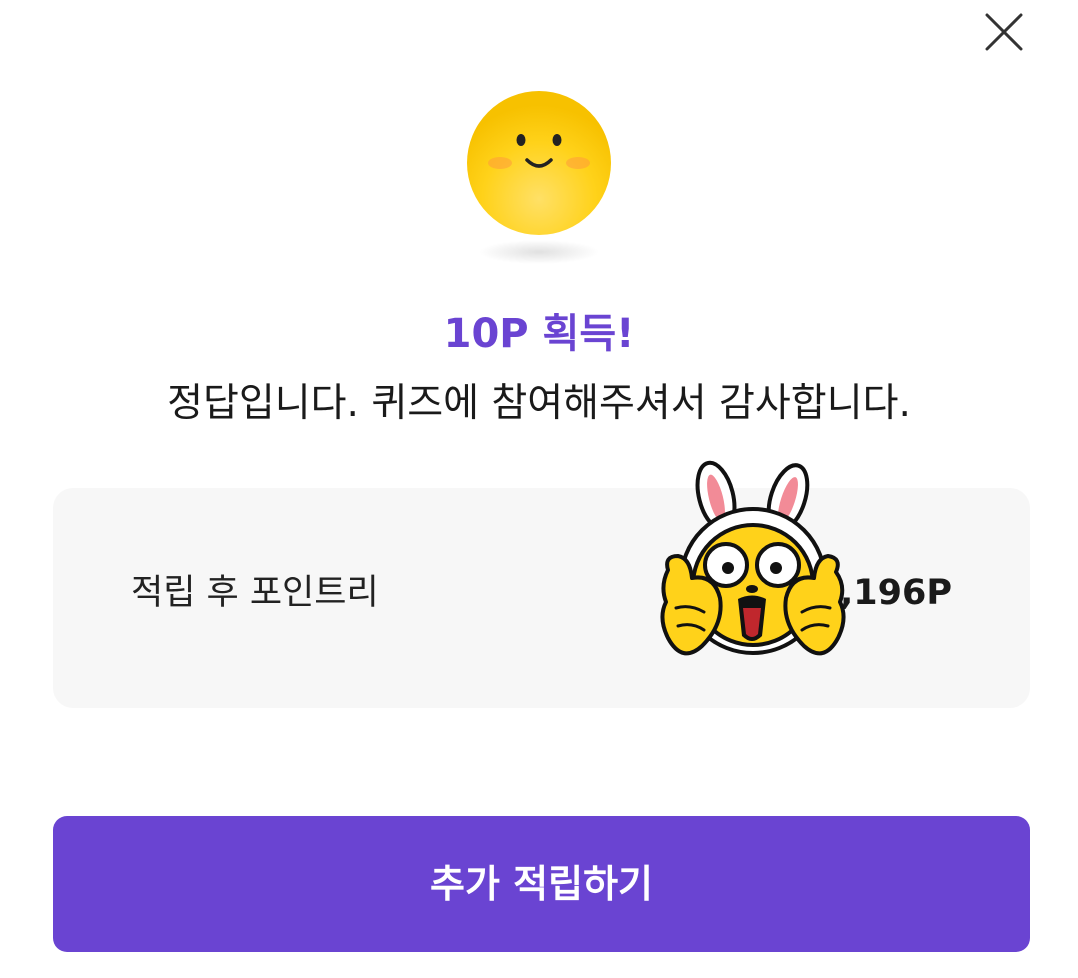 This screenshot has width=1078, height=978. What do you see at coordinates (539, 170) in the screenshot?
I see `smiley-face-icon` at bounding box center [539, 170].